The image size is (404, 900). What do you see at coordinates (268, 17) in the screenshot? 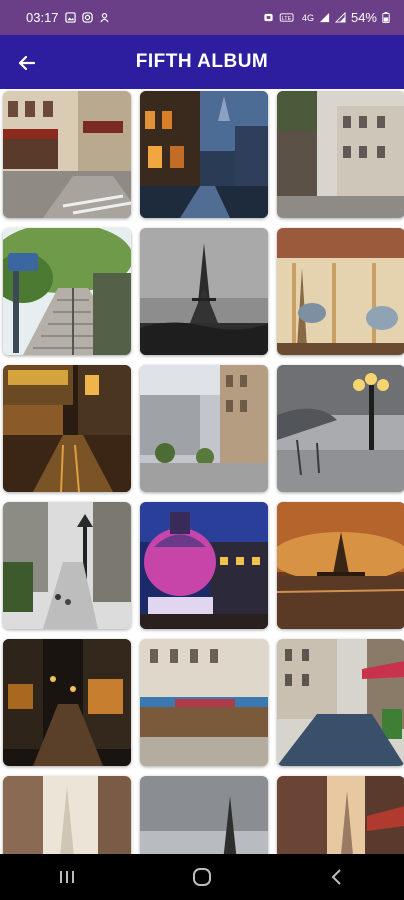
I see `alarm-icon` at bounding box center [268, 17].